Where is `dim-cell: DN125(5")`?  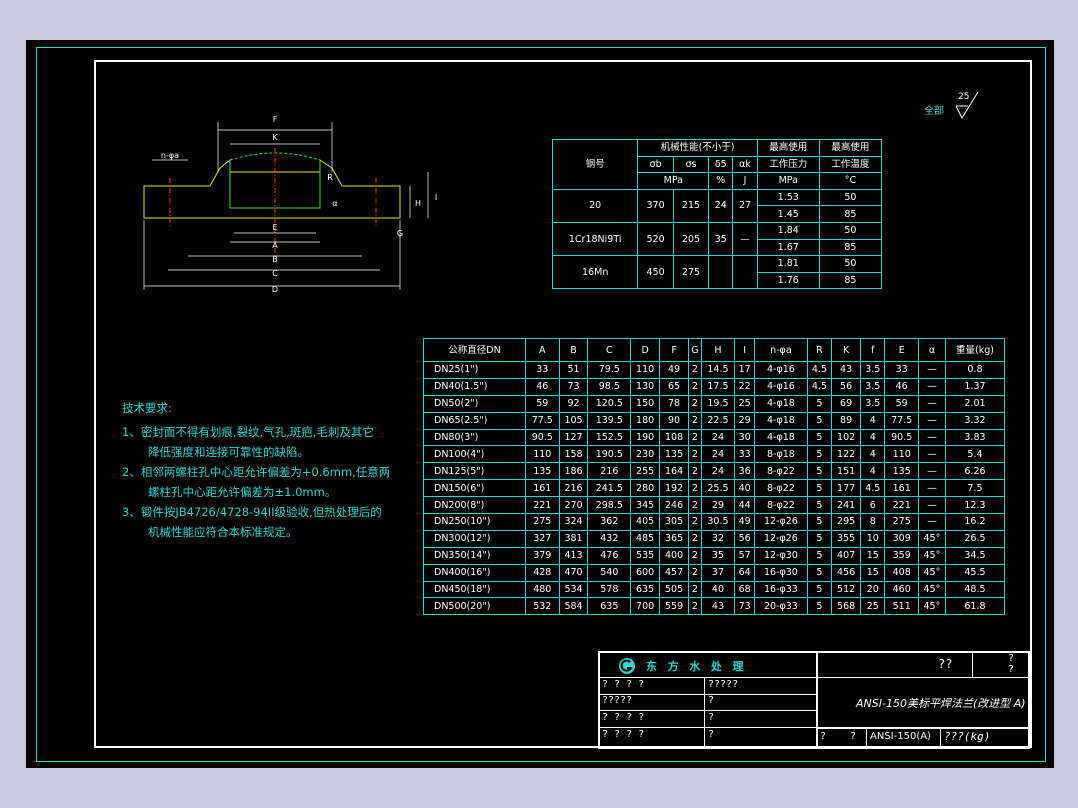
dim-cell: DN125(5") is located at coordinates (474, 471).